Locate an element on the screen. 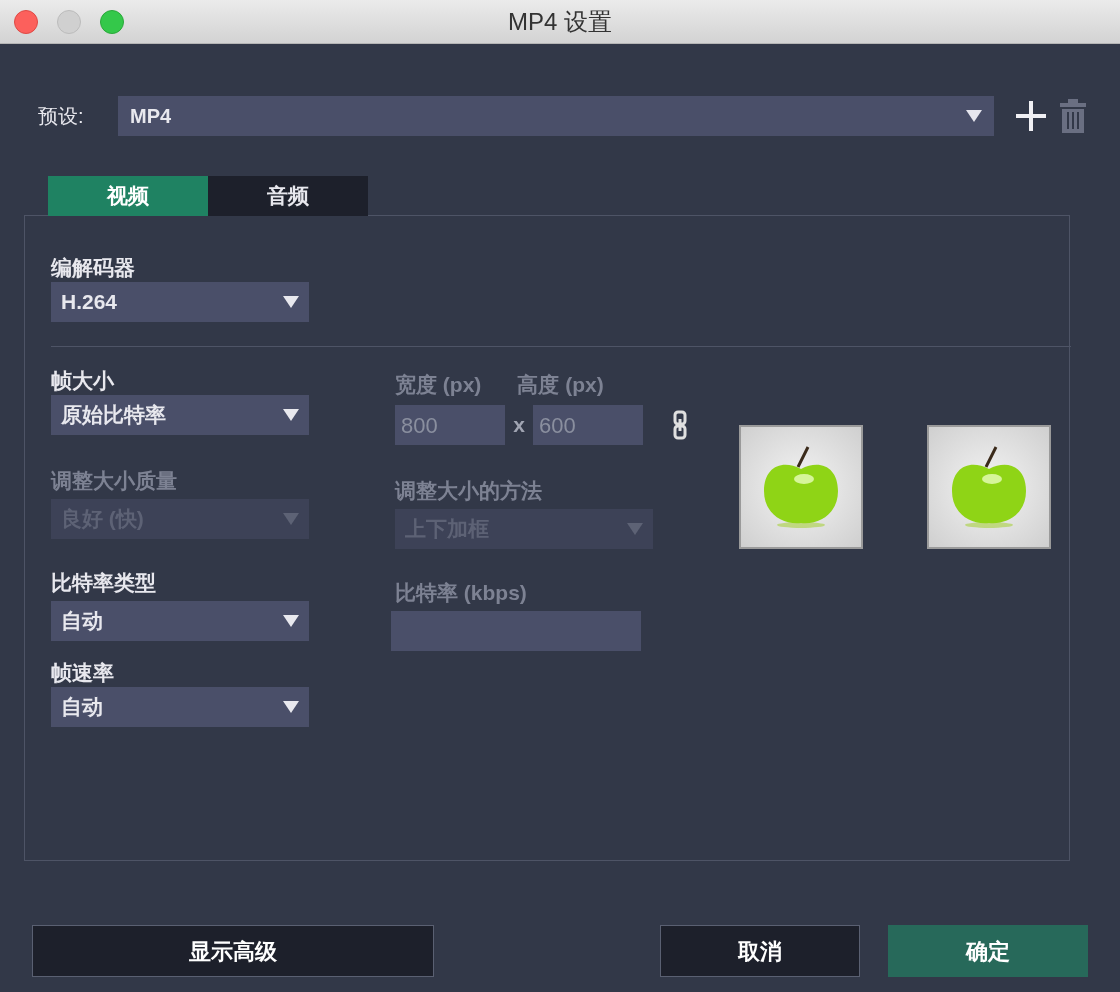 The width and height of the screenshot is (1120, 992). tab: 视频 is located at coordinates (128, 196).